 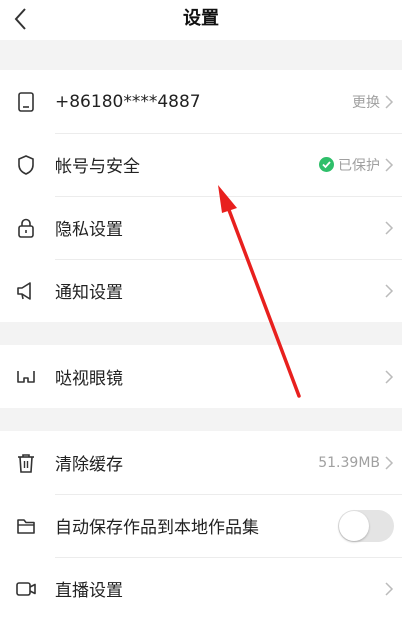 I want to click on camera-icon, so click(x=26, y=588).